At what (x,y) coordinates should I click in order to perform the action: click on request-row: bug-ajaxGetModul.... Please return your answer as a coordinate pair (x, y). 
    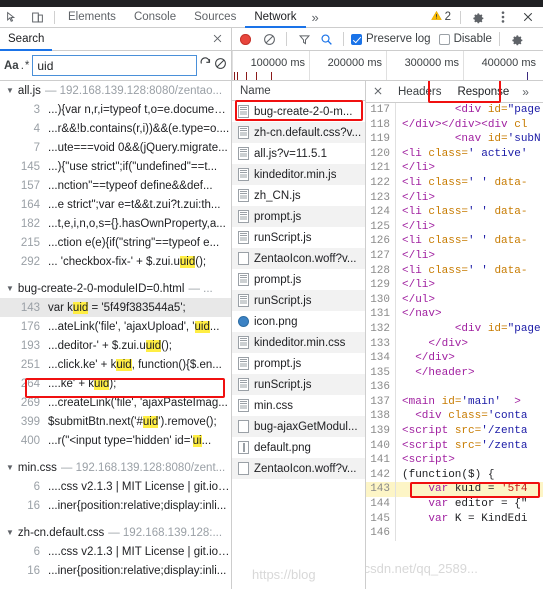
    Looking at the image, I should click on (298, 426).